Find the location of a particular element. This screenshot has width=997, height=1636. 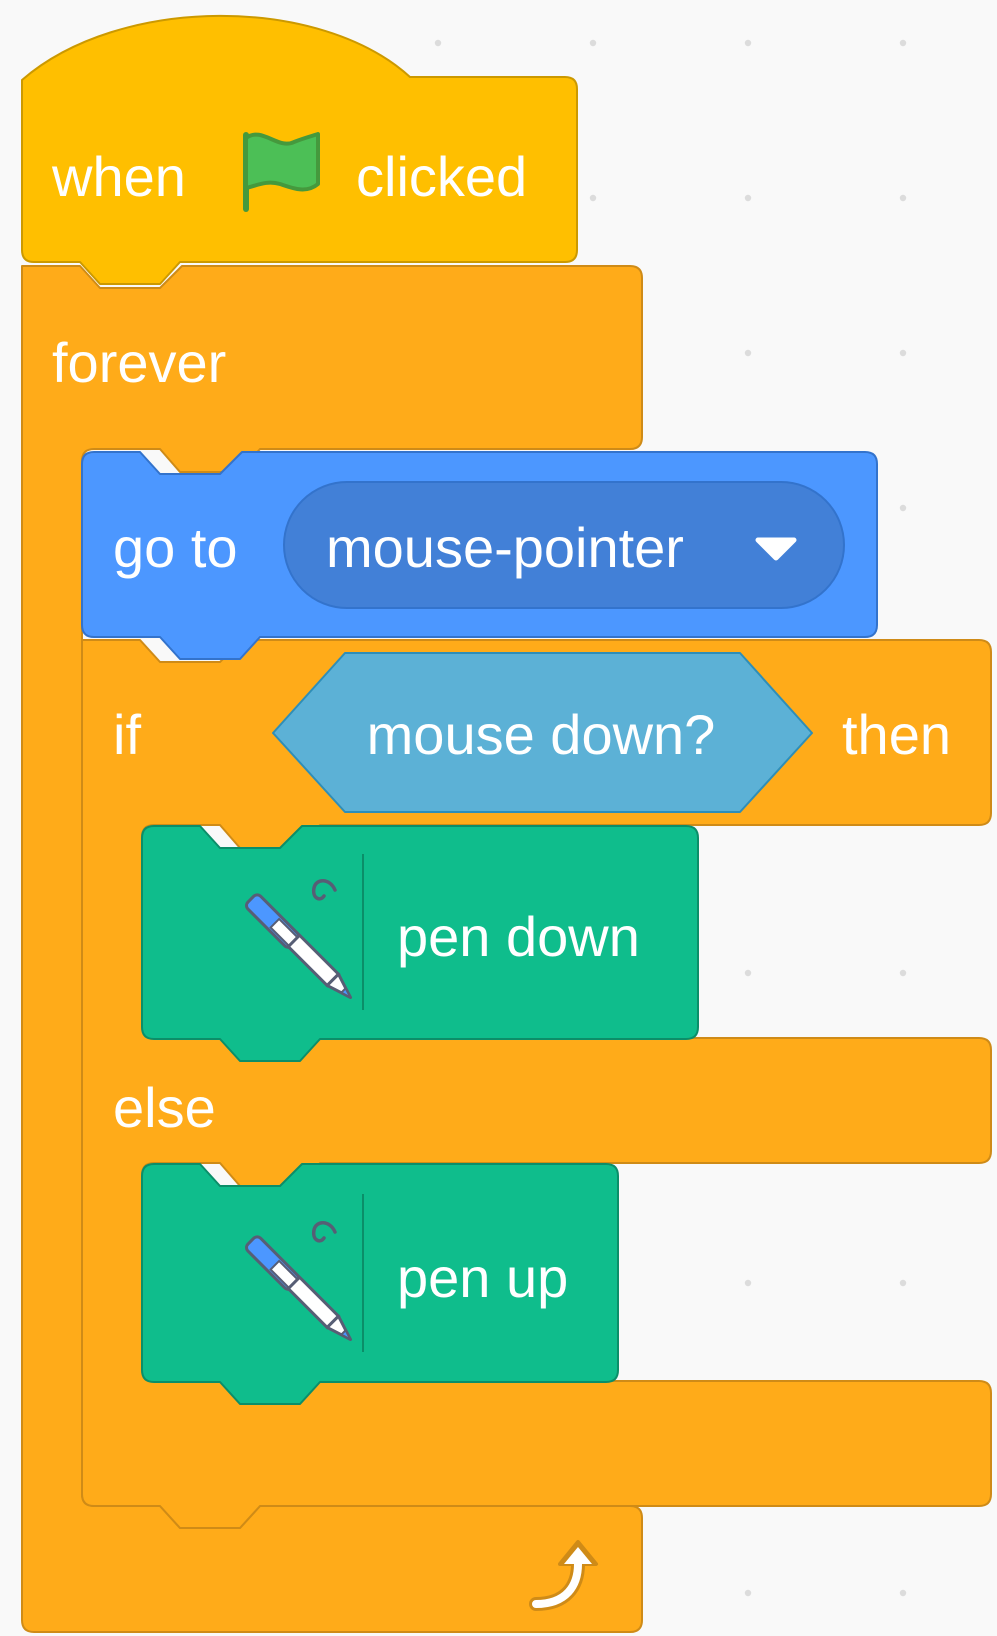

condition-label: mouse down? is located at coordinates (541, 734).